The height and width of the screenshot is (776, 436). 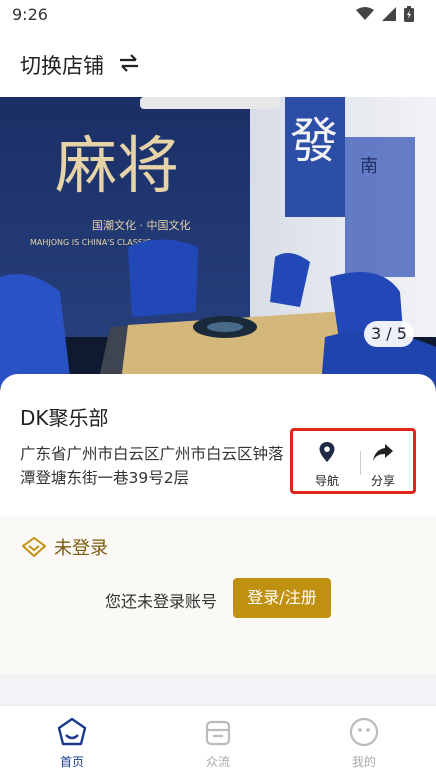 What do you see at coordinates (152, 466) in the screenshot?
I see `store-address: 广东省广州市白云区广州市白云区钟落潭登塘东街一巷39号2层` at bounding box center [152, 466].